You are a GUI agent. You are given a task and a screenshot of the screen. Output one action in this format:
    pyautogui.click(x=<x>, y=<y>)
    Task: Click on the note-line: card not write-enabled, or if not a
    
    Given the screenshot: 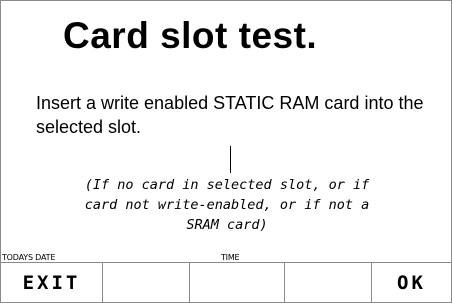 What is the action you would take?
    pyautogui.click(x=227, y=205)
    